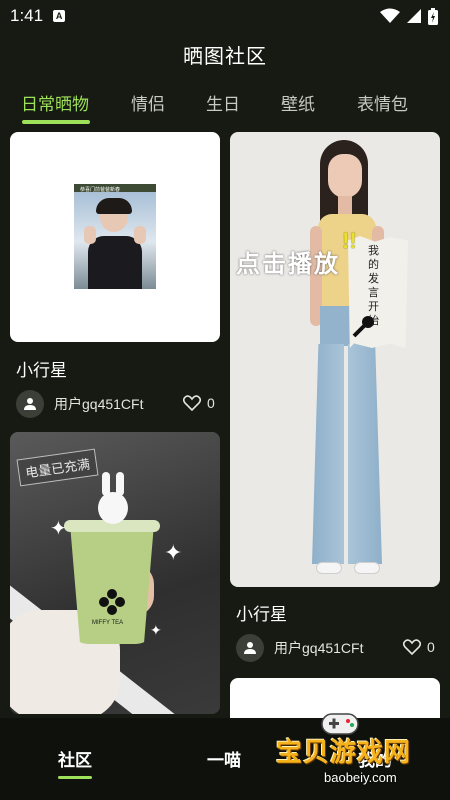 The height and width of the screenshot is (800, 450). What do you see at coordinates (344, 752) in the screenshot?
I see `watermark-main: 宝贝游戏网` at bounding box center [344, 752].